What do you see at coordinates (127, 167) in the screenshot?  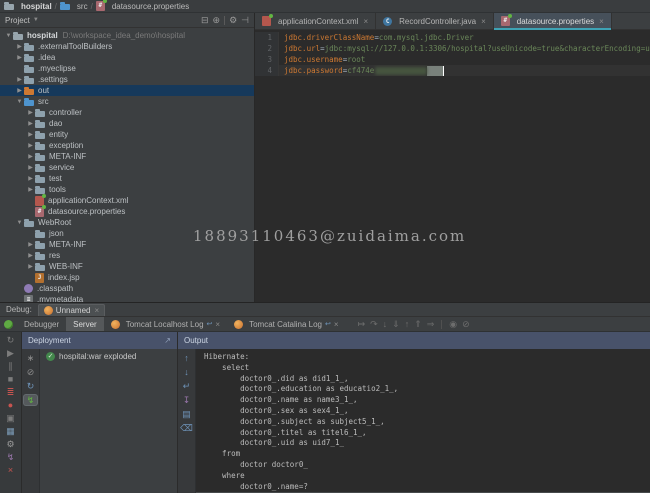 I see `tree-item: ▶ service` at bounding box center [127, 167].